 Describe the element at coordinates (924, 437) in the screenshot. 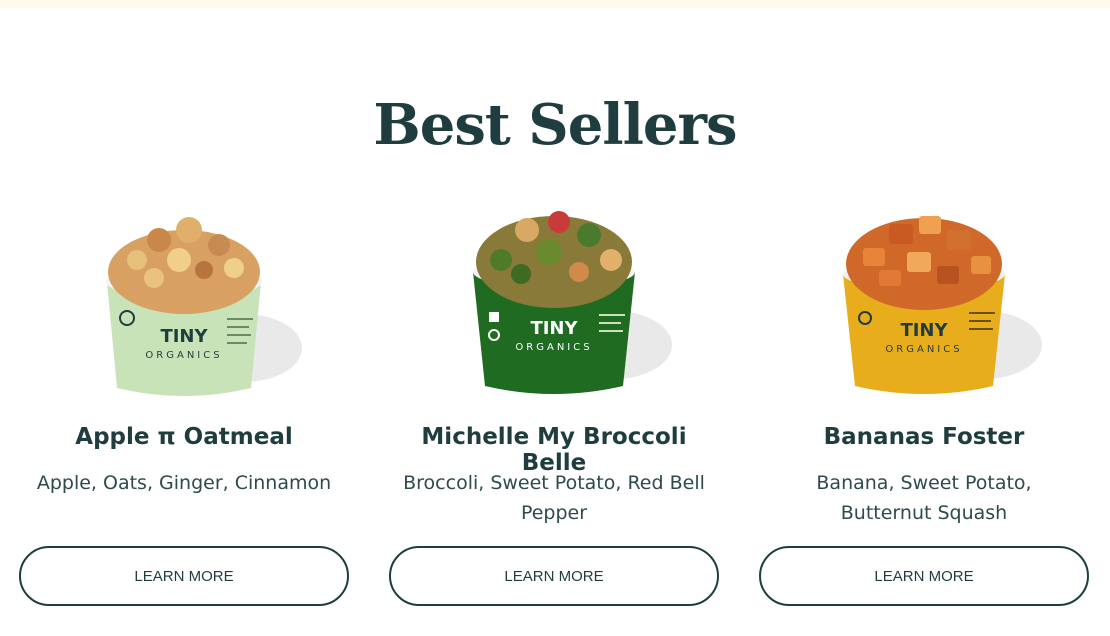

I see `product-name: Bananas Foster` at that location.